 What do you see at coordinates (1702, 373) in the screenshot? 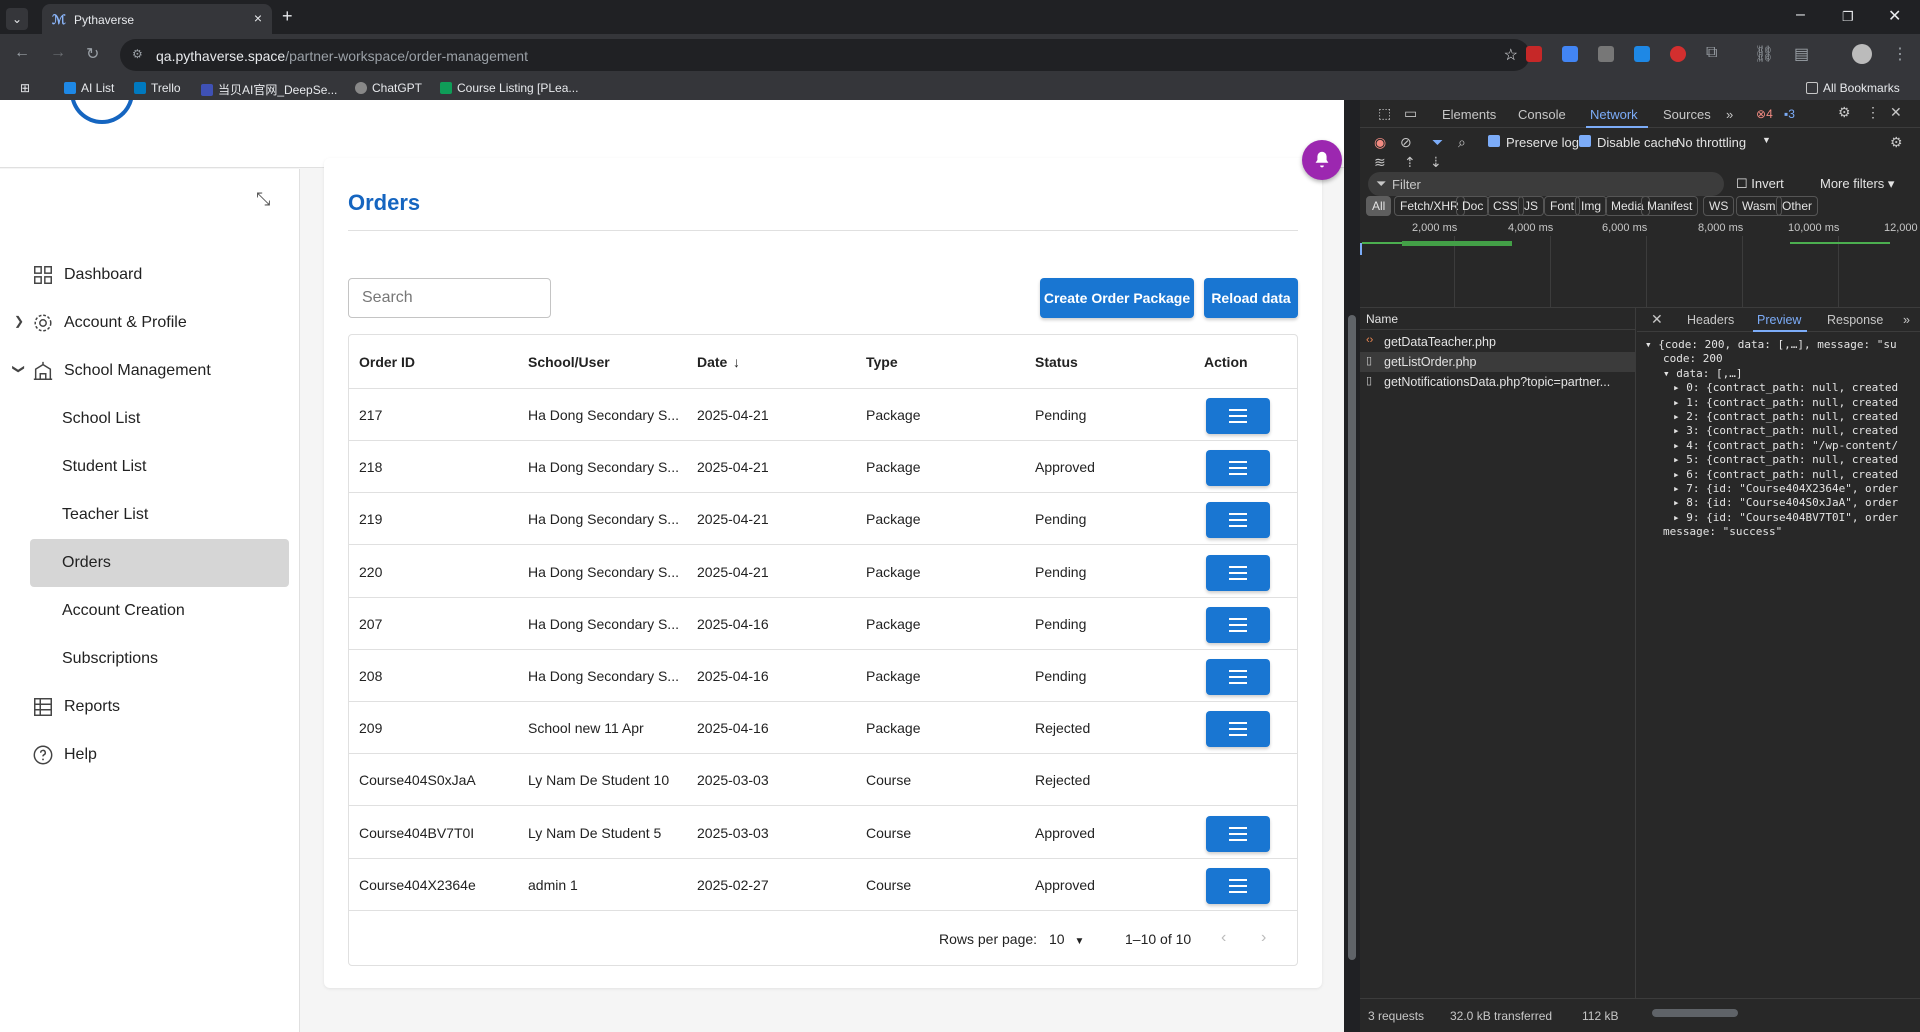
I see `json-line: ▾ data: [,…]` at bounding box center [1702, 373].